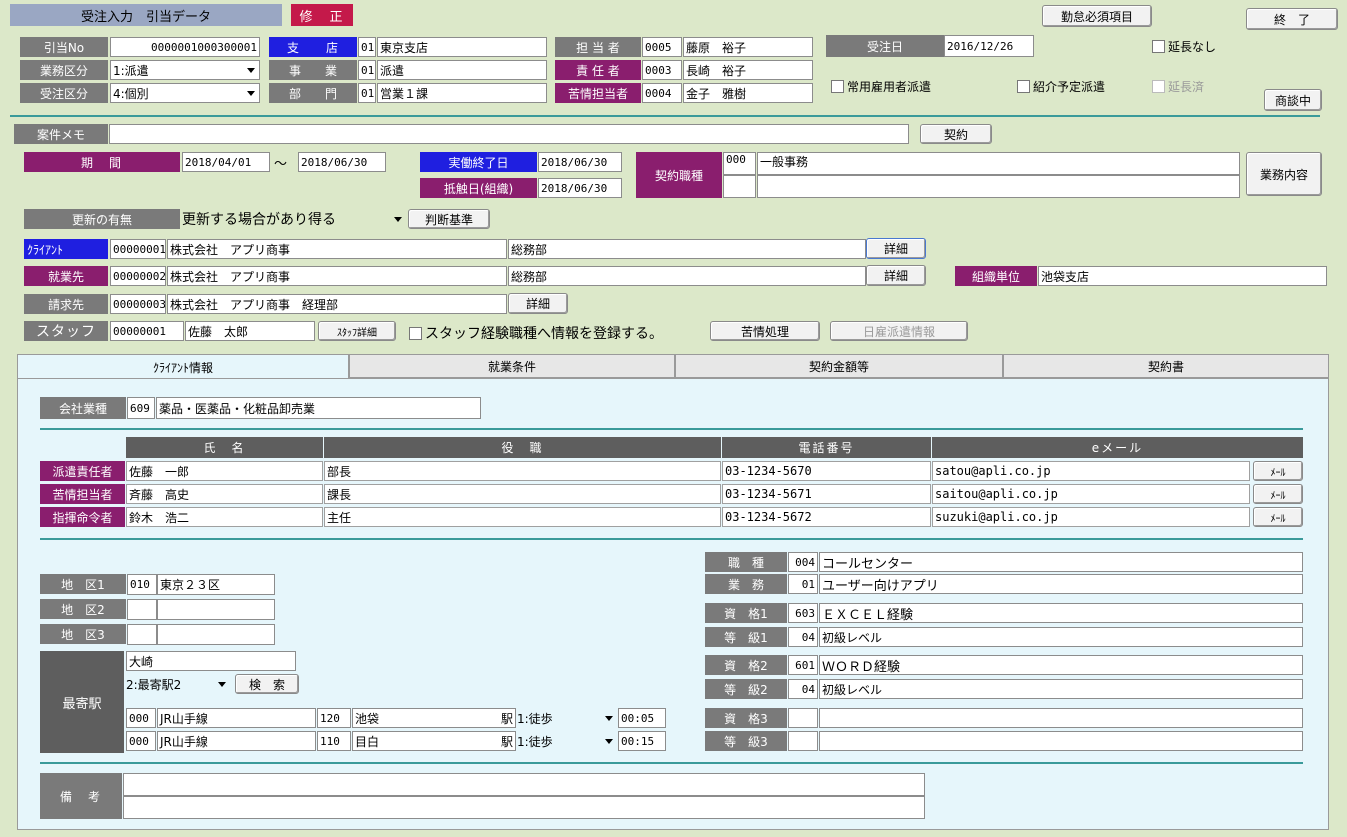 The width and height of the screenshot is (1347, 837). Describe the element at coordinates (211, 661) in the screenshot. I see `station-name: 大崎` at that location.